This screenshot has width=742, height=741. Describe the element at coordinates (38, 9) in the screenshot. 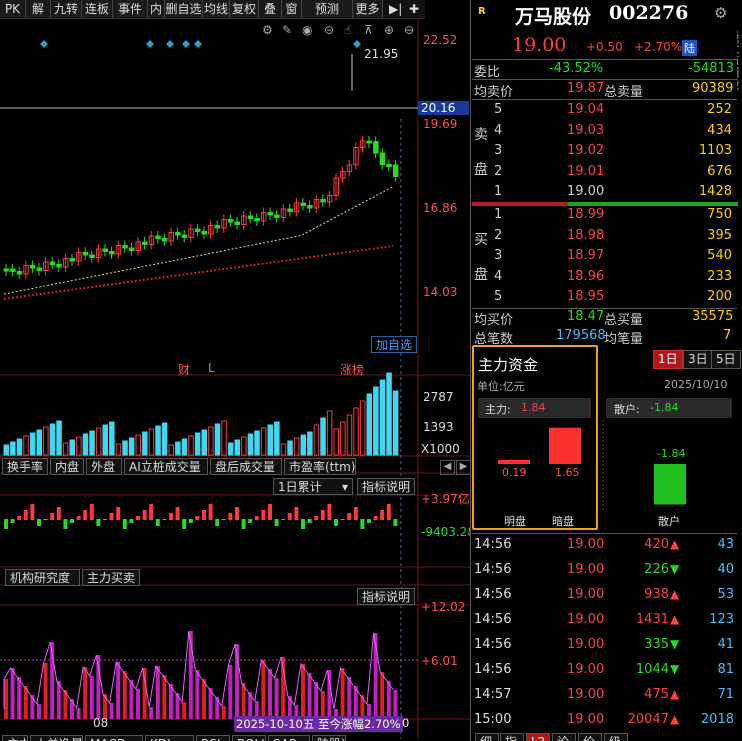

I see `toolbar-item: 解` at that location.